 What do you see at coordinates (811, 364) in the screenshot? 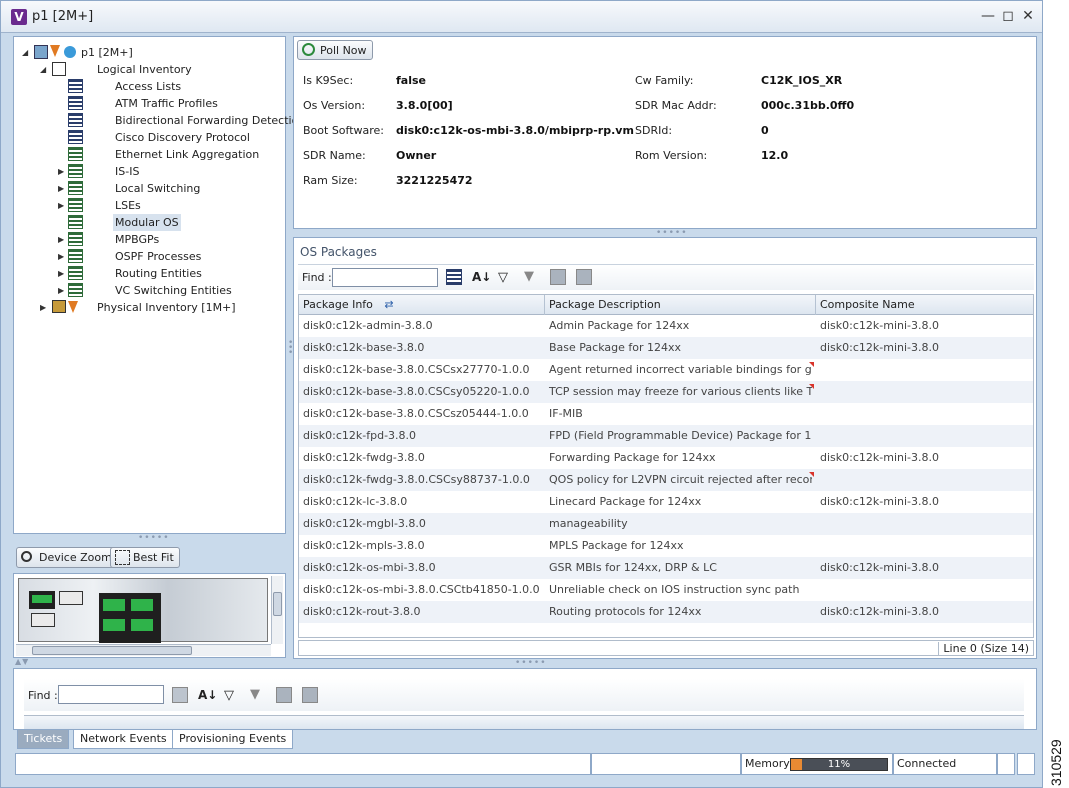
I see `truncated-text-marker-icon` at bounding box center [811, 364].